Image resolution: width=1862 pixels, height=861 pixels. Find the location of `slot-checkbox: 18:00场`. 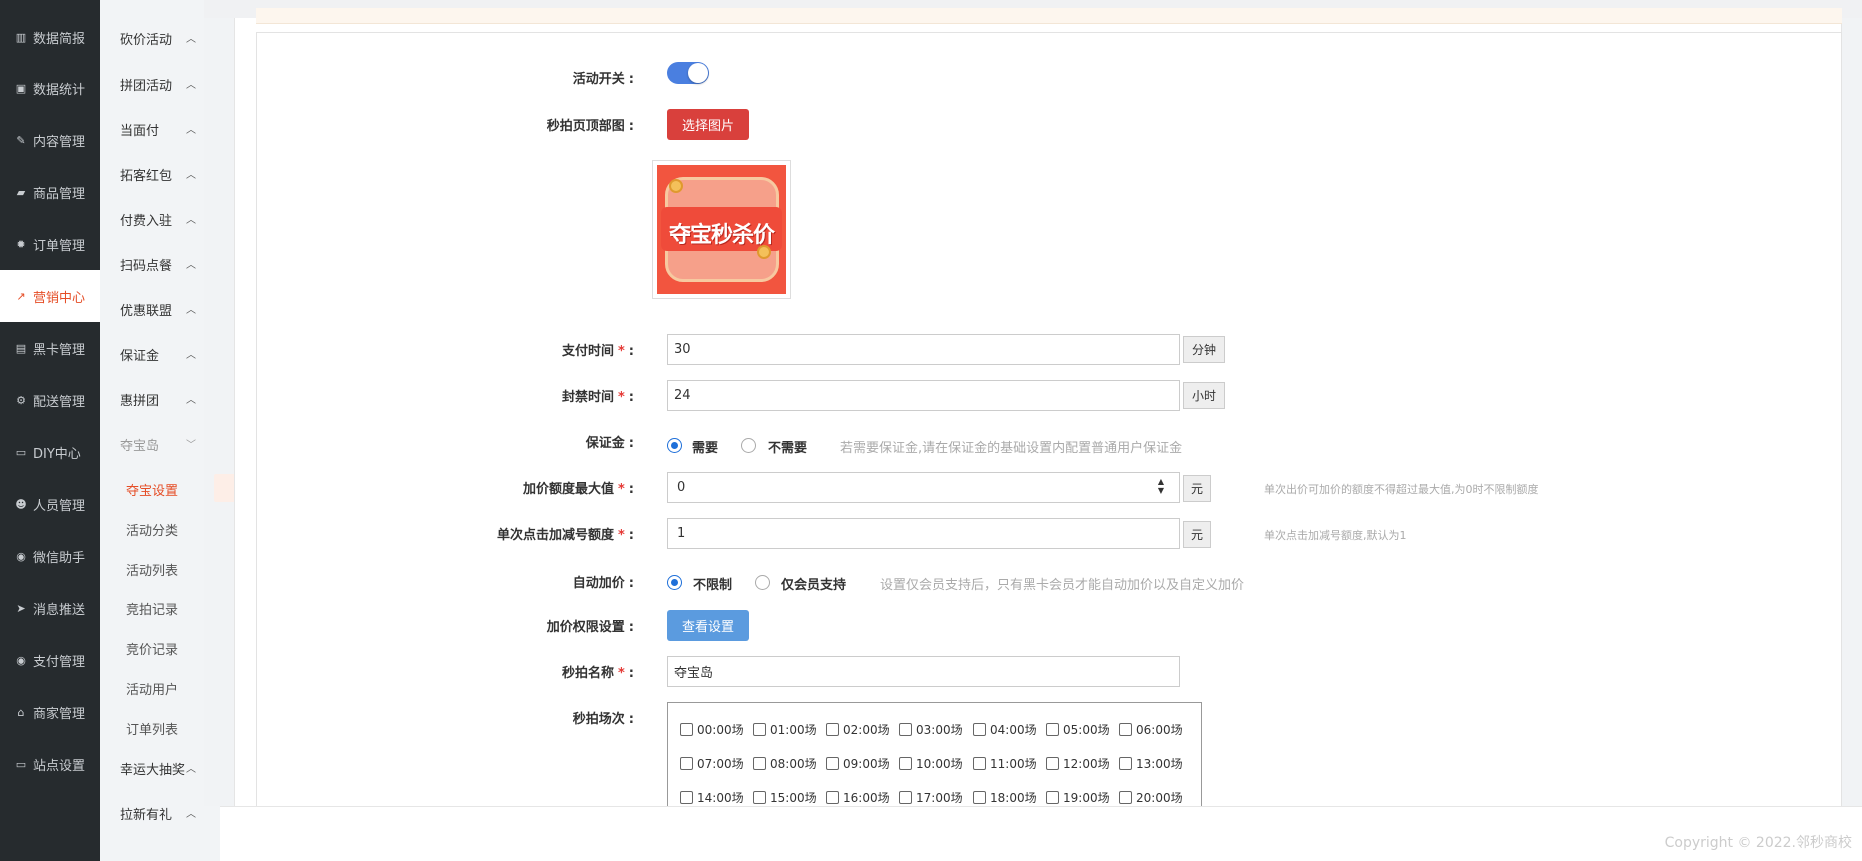

slot-checkbox: 18:00场 is located at coordinates (1005, 797).